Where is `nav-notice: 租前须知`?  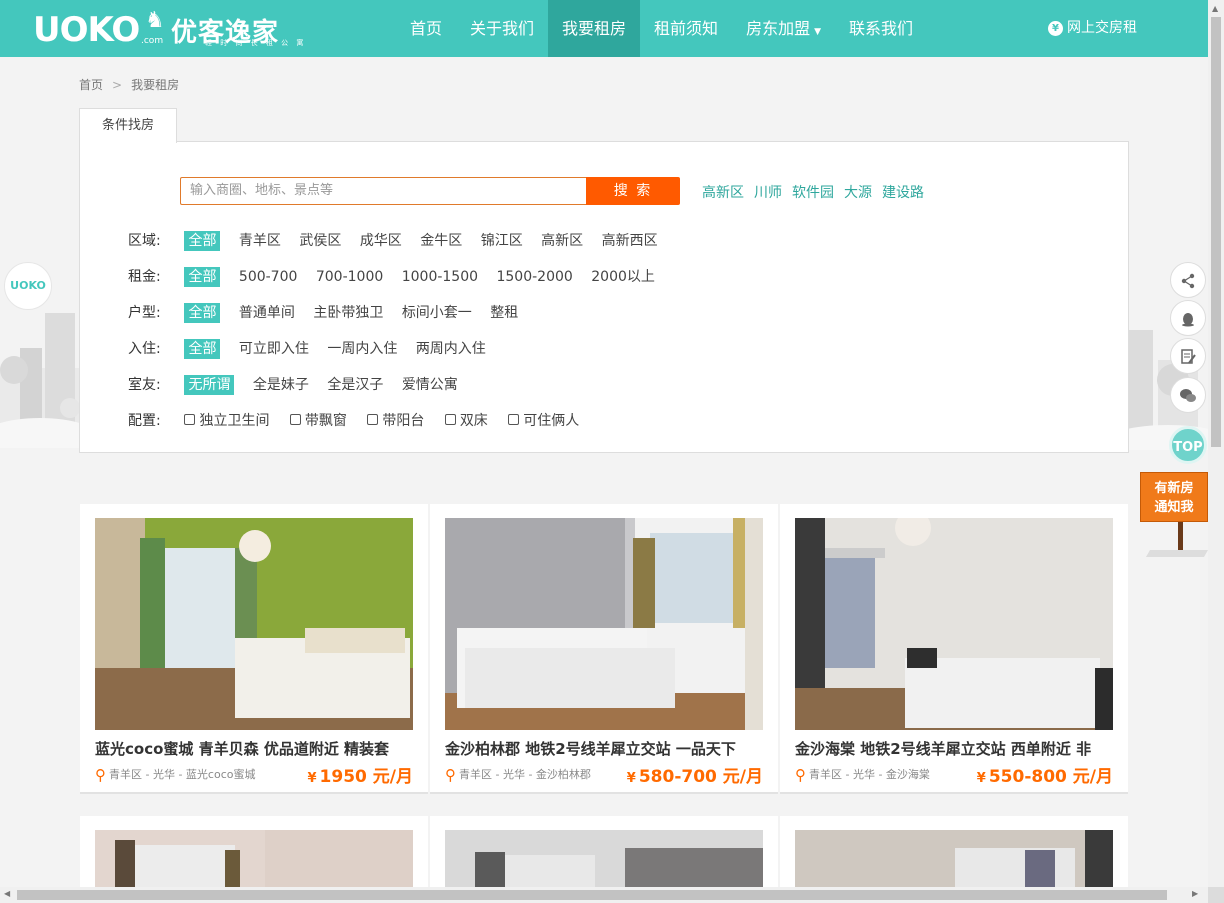
nav-notice: 租前须知 is located at coordinates (686, 28).